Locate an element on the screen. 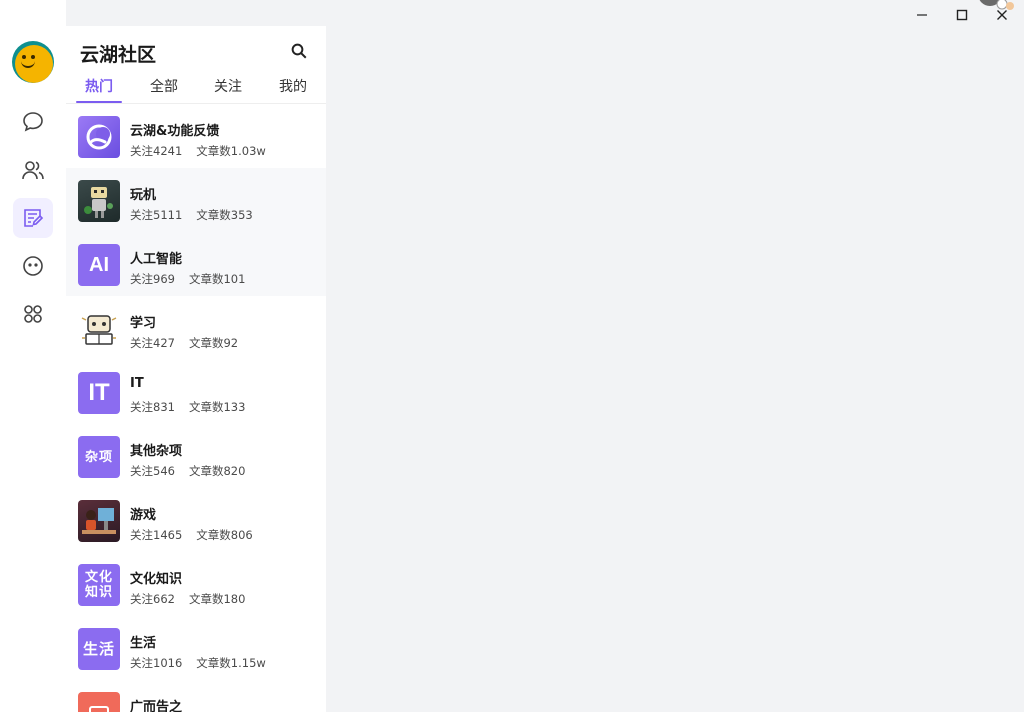 Image resolution: width=1024 pixels, height=712 pixels. community-stats: 关注4241 文章数1.03w is located at coordinates (198, 151).